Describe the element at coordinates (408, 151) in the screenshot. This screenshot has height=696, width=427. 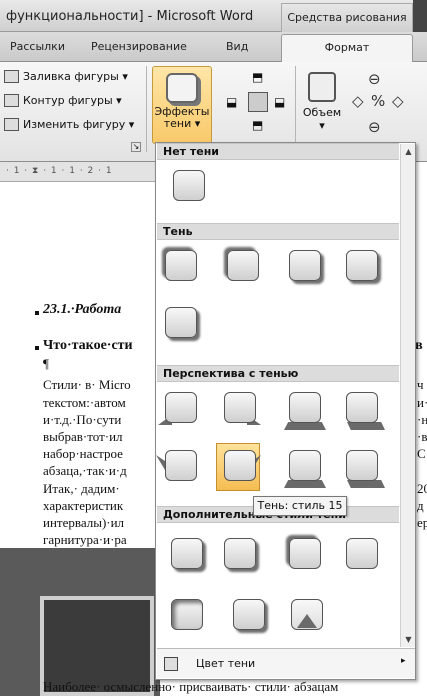
I see `scroll-up-icon: ▲` at that location.